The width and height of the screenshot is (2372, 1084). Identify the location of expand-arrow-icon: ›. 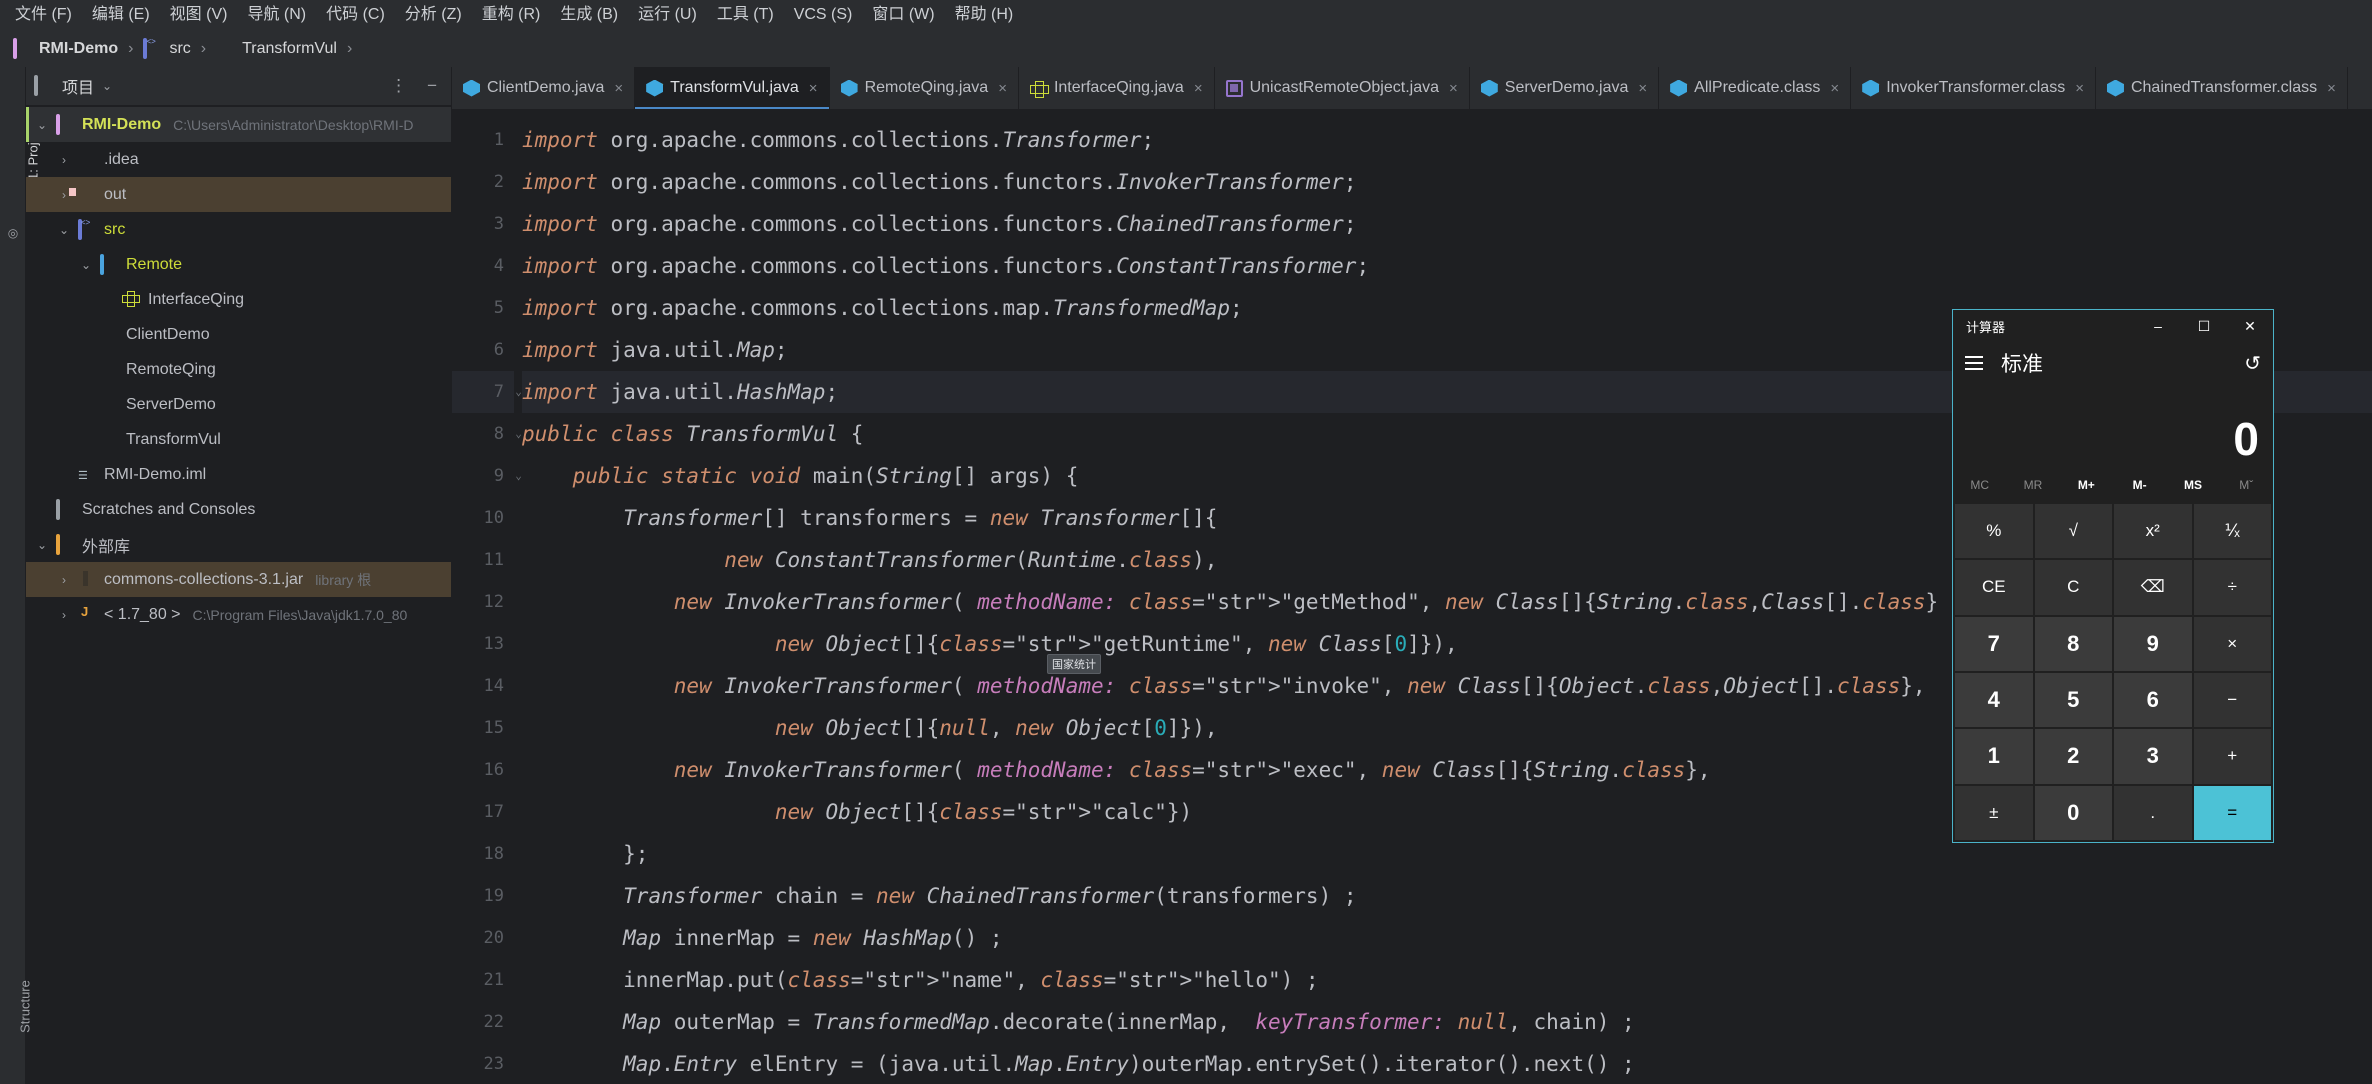
(64, 580).